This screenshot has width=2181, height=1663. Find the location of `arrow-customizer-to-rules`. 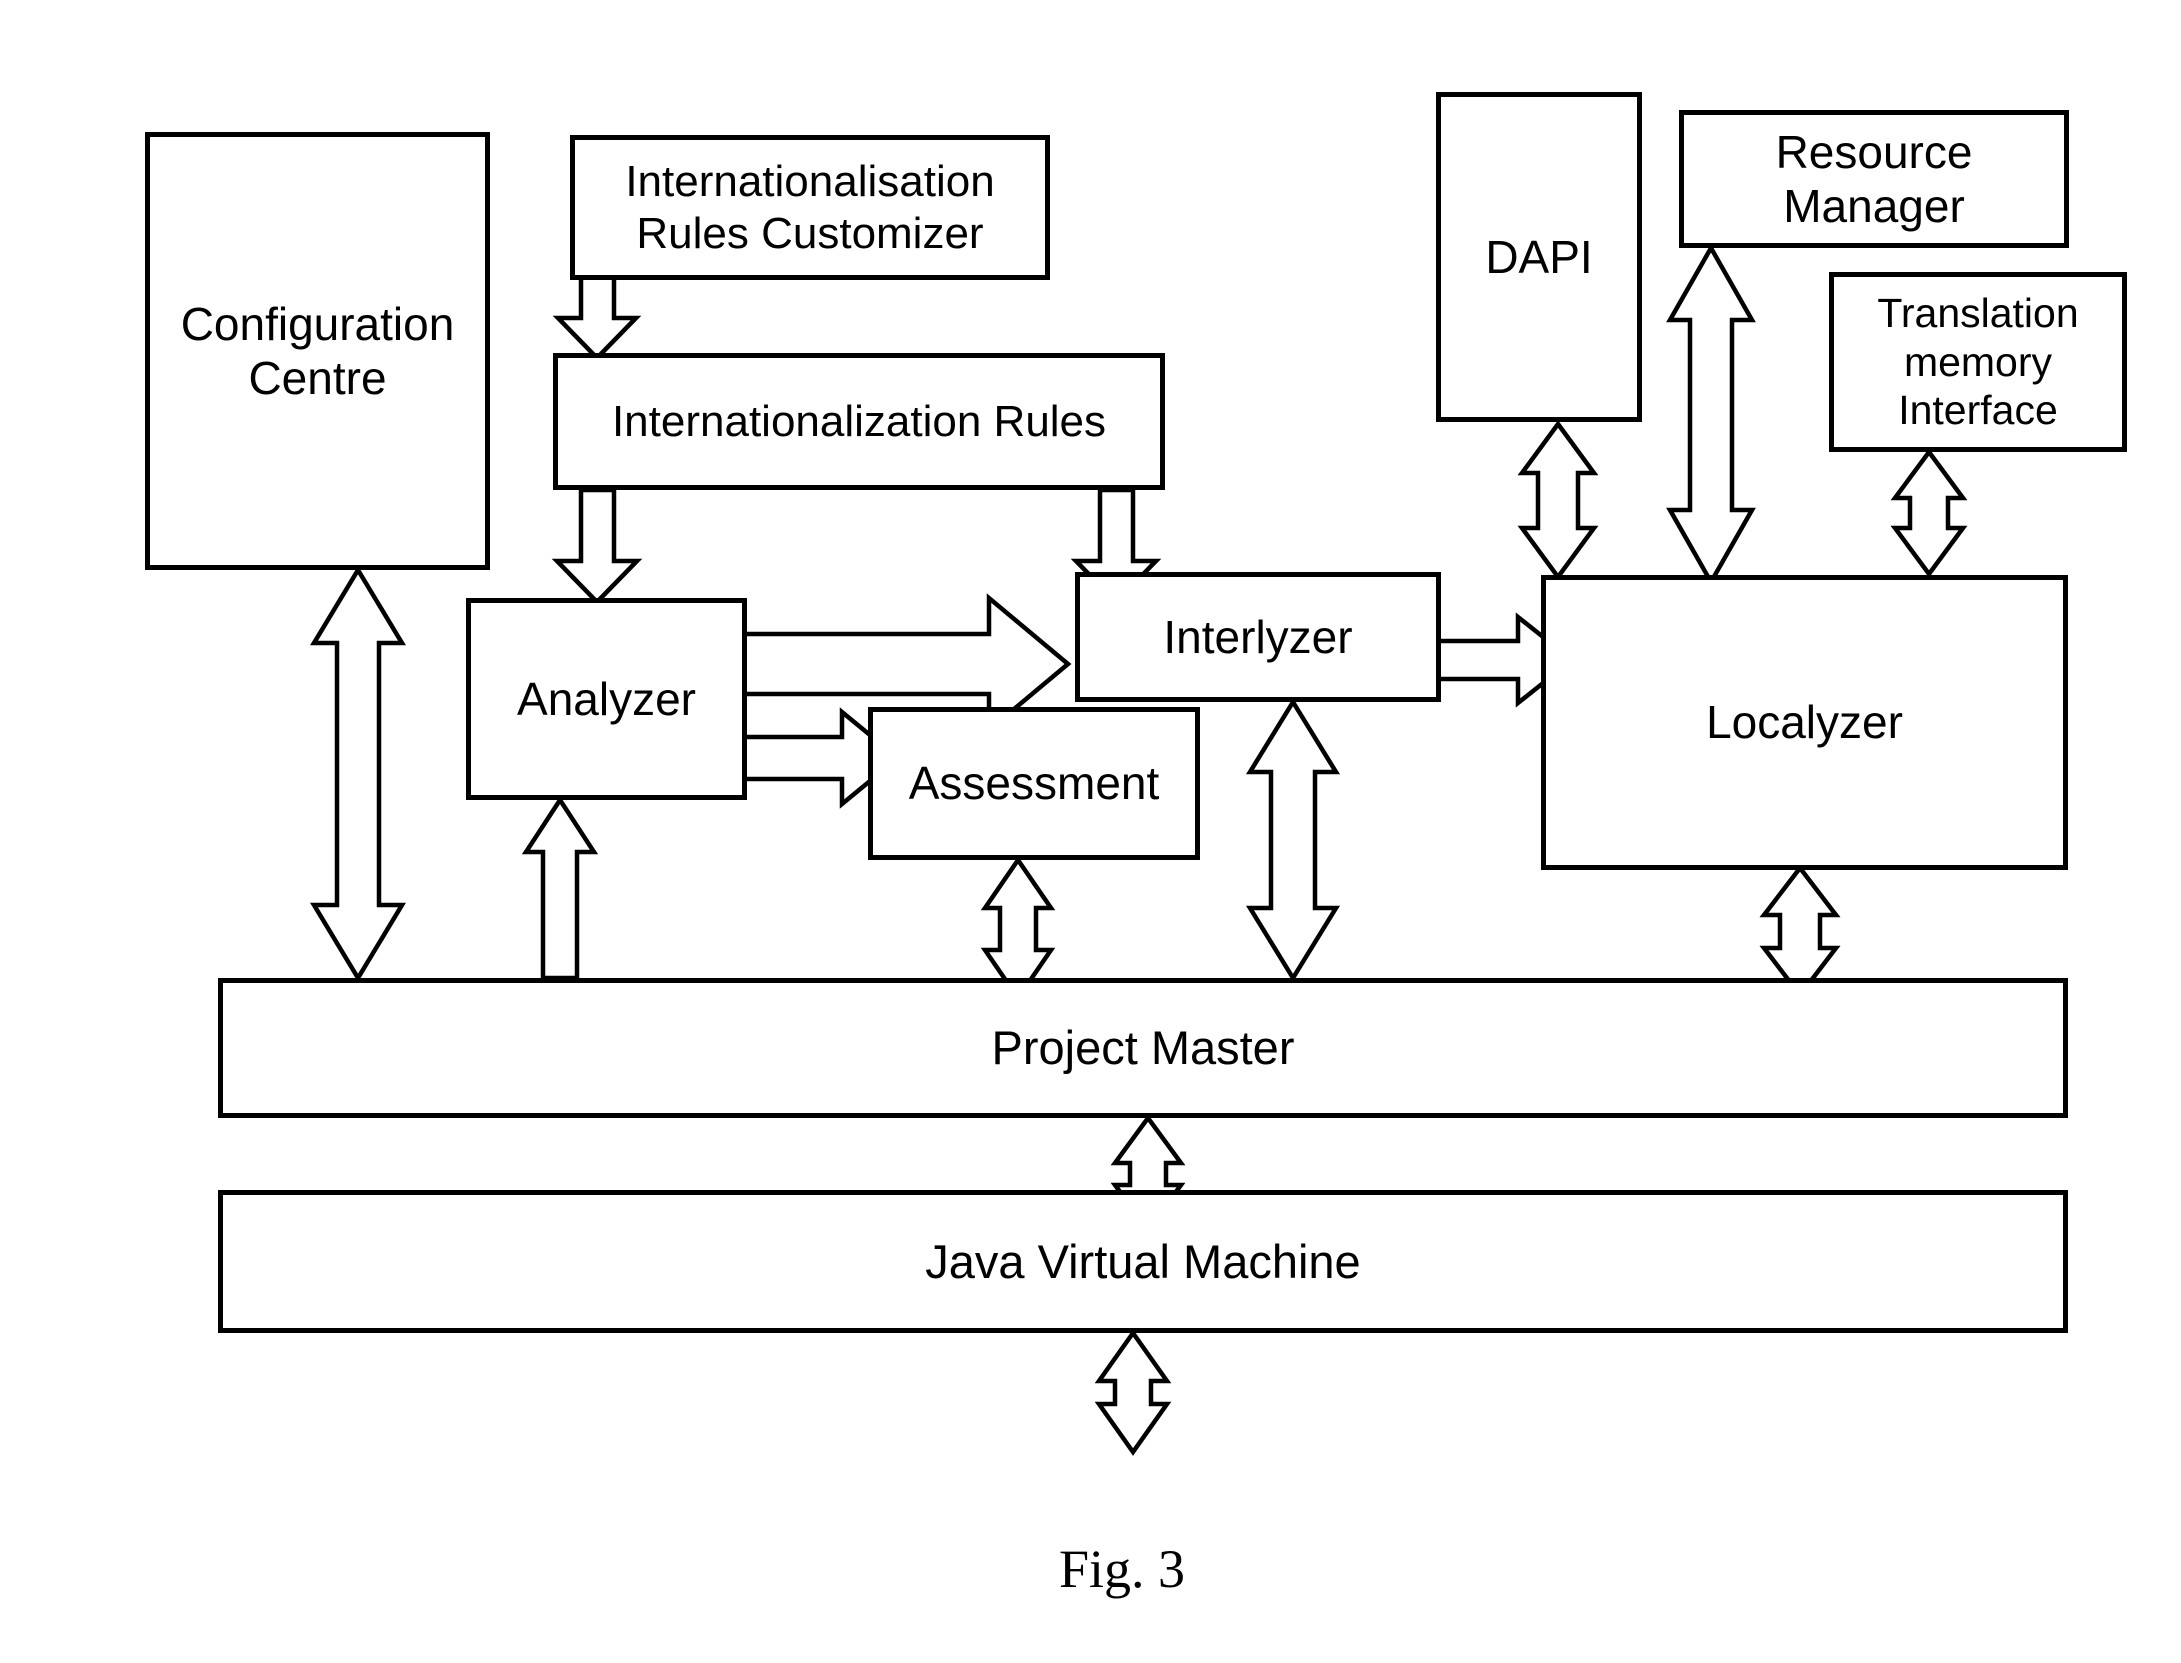

arrow-customizer-to-rules is located at coordinates (597, 315).